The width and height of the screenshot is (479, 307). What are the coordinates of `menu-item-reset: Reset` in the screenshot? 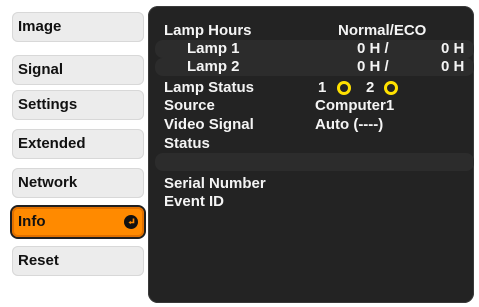 It's located at (78, 261).